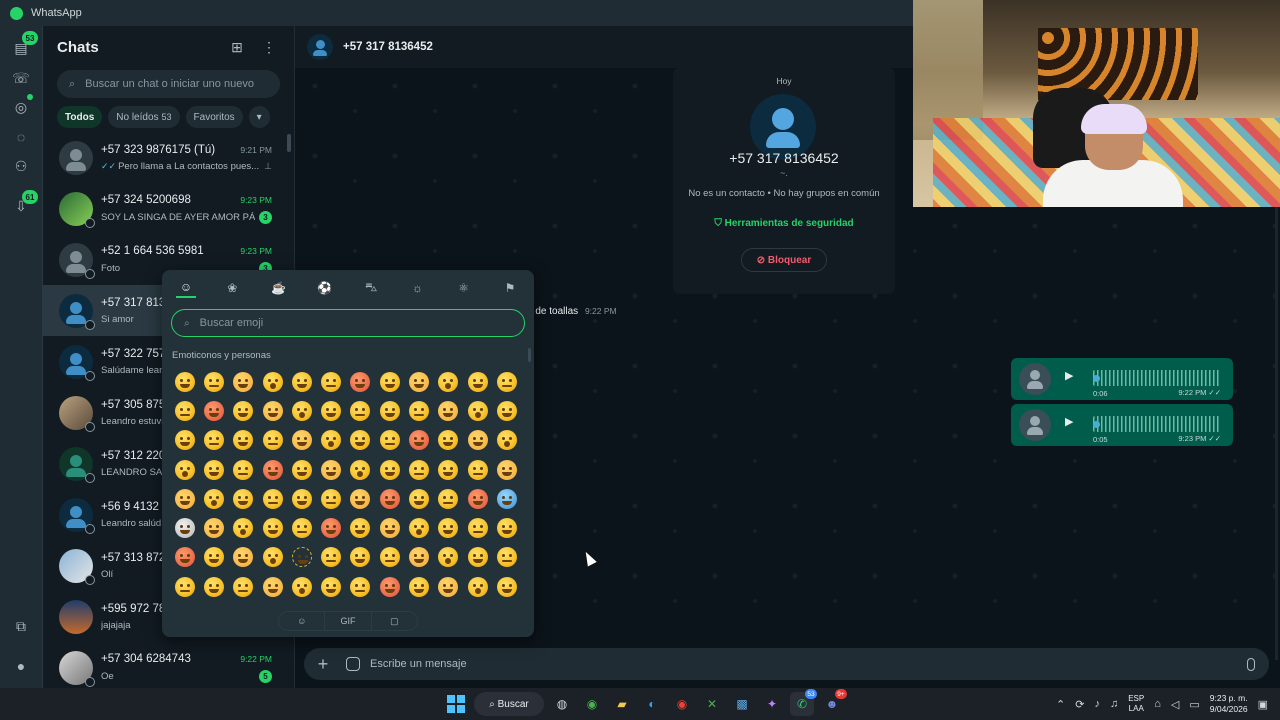 This screenshot has width=1280, height=720. I want to click on smileys-icon: ☺, so click(186, 288).